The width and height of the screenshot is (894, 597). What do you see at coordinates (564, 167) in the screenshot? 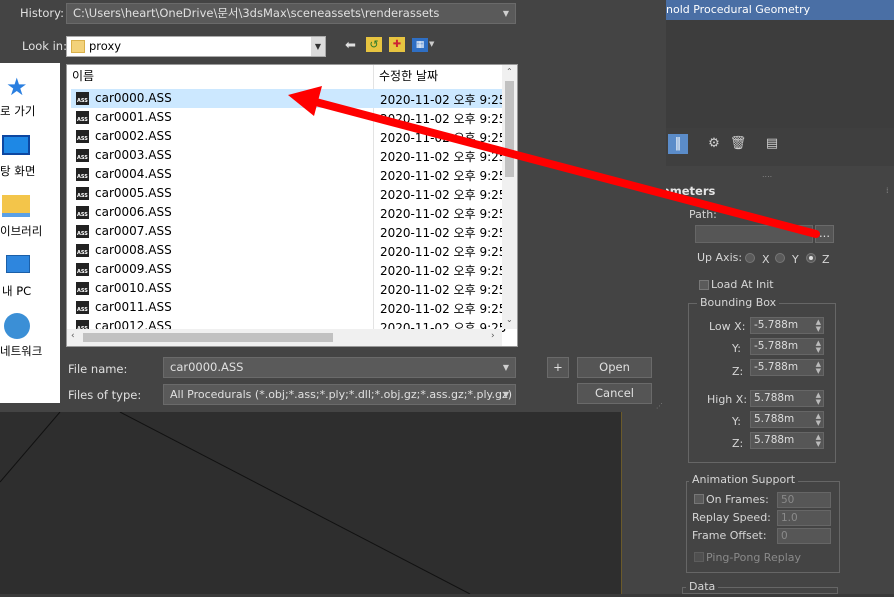
I see `annotation-arrow-shaft` at bounding box center [564, 167].